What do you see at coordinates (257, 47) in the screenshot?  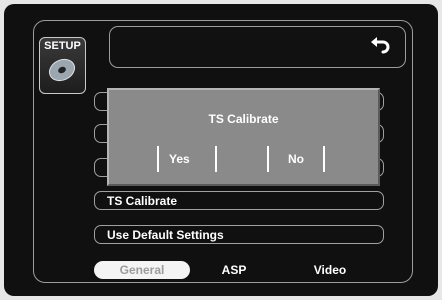 I see `title-bar` at bounding box center [257, 47].